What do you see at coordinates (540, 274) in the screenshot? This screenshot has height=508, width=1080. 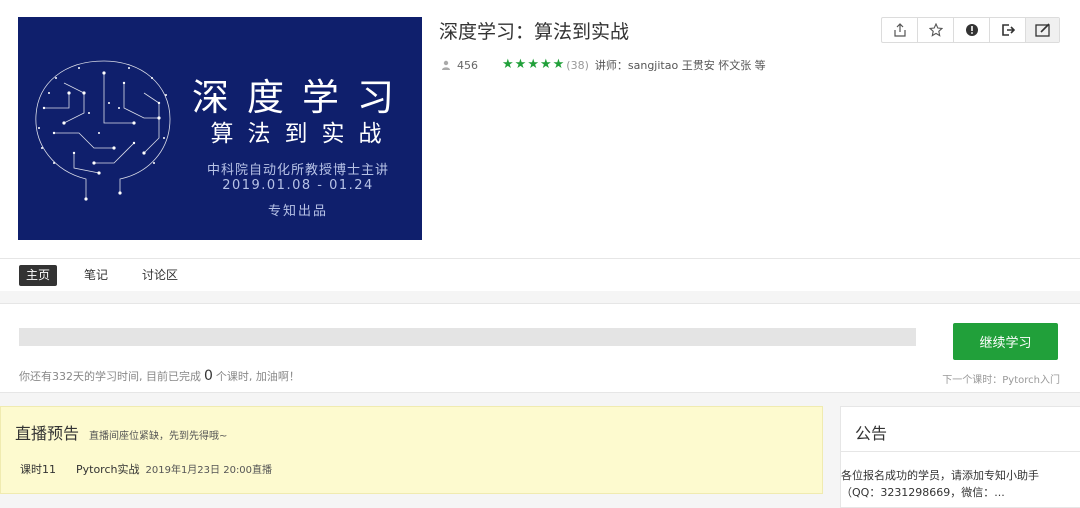 I see `course-tabs: 主页 笔记 讨论区` at bounding box center [540, 274].